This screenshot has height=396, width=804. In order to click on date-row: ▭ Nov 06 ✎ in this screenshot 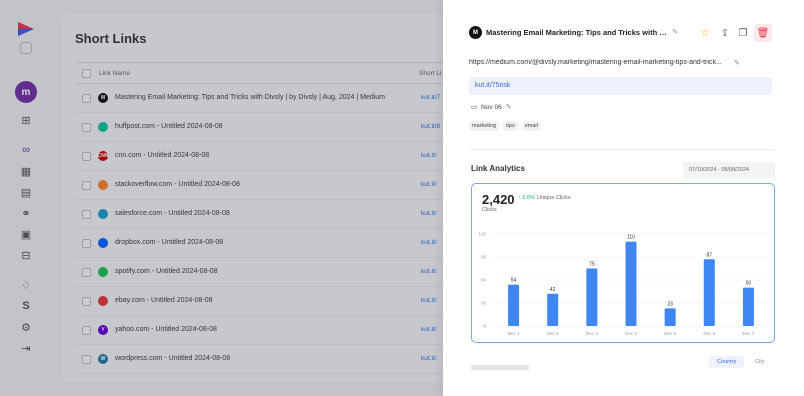, I will do `click(491, 107)`.